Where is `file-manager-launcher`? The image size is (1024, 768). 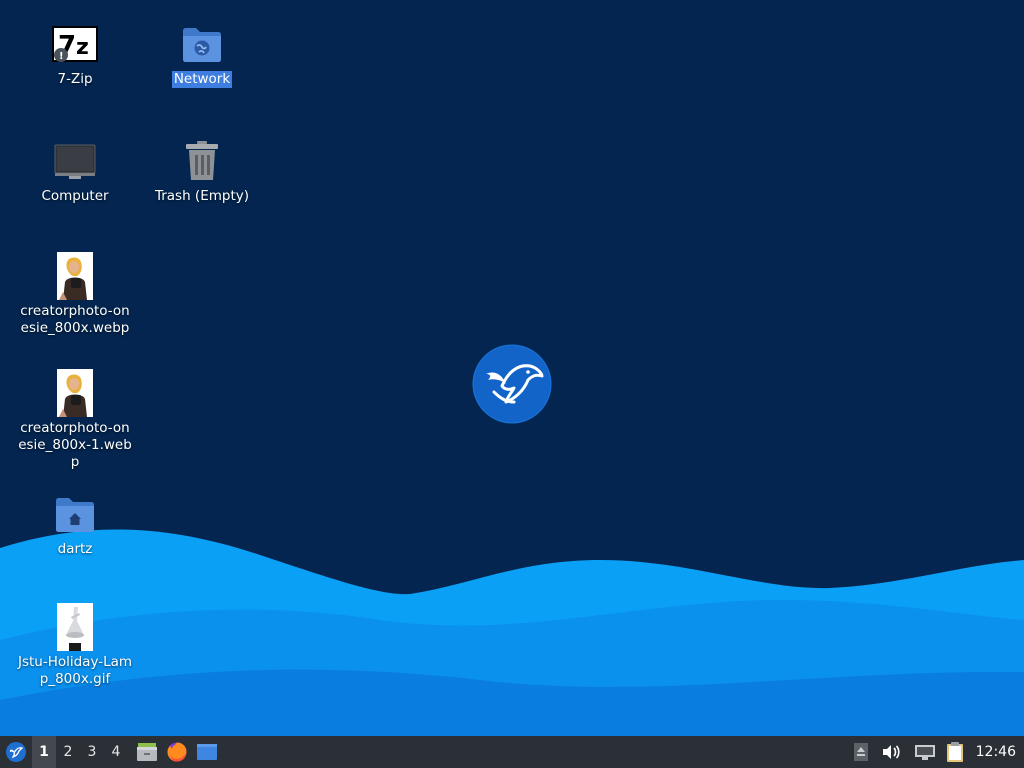 file-manager-launcher is located at coordinates (147, 752).